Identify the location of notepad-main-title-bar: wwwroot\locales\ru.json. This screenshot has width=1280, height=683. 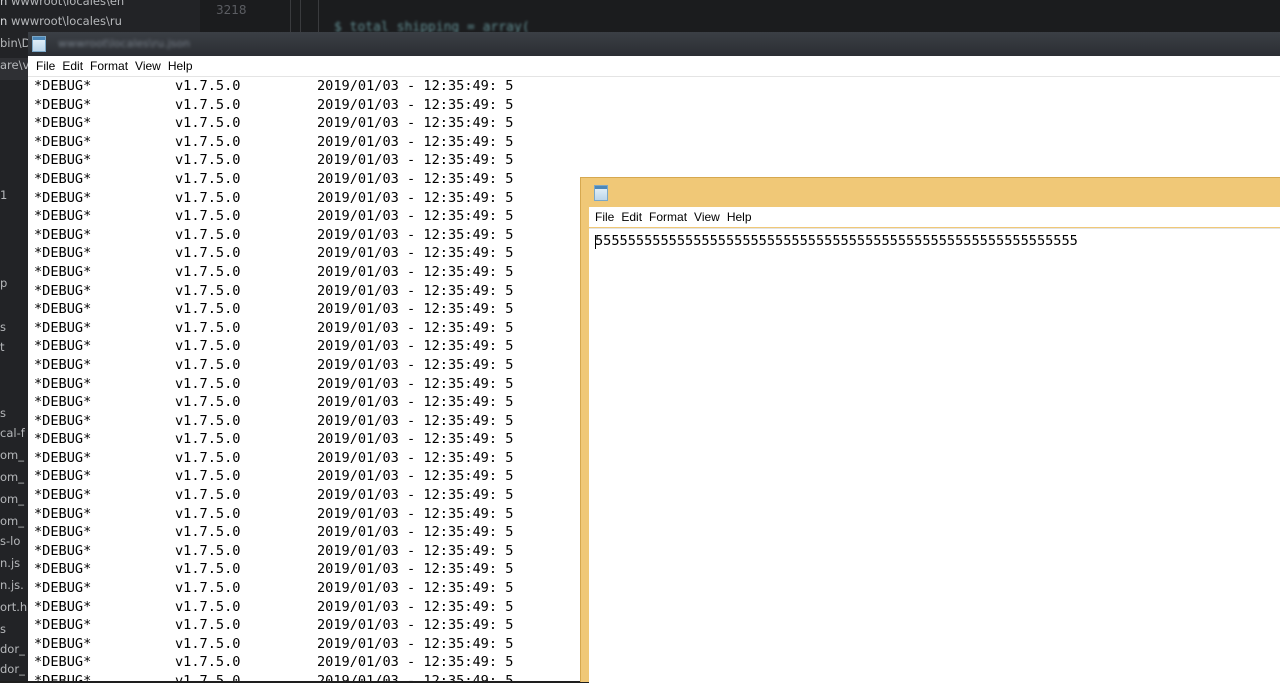
(654, 44).